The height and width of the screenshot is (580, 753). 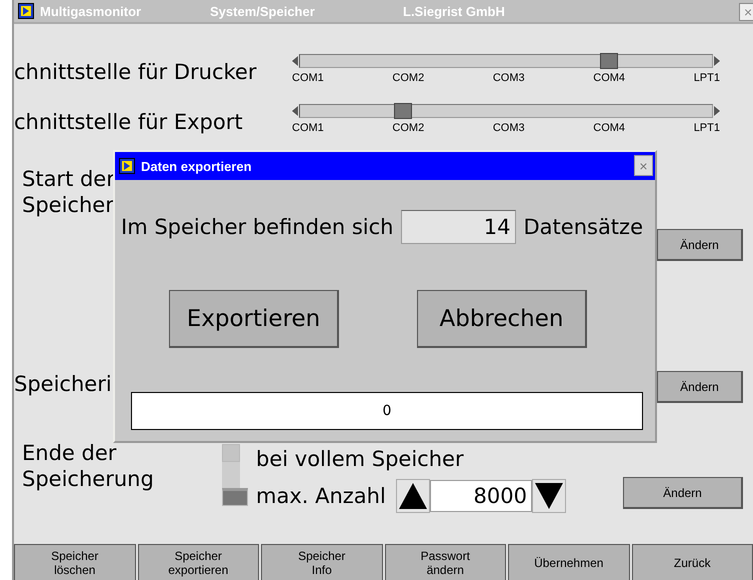 What do you see at coordinates (198, 562) in the screenshot?
I see `toolbar-button: Speicher exportieren` at bounding box center [198, 562].